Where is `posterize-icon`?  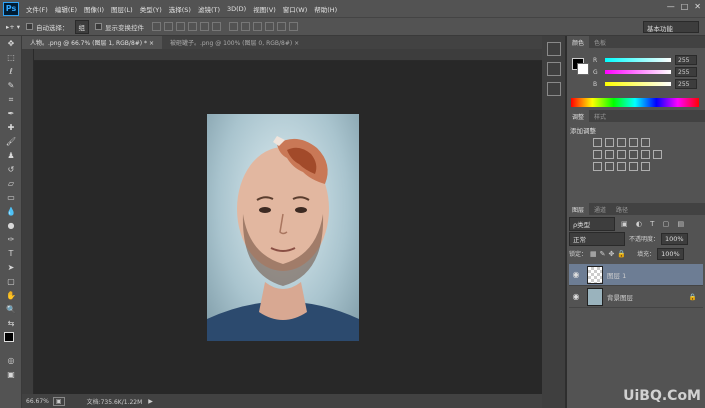 posterize-icon is located at coordinates (609, 166).